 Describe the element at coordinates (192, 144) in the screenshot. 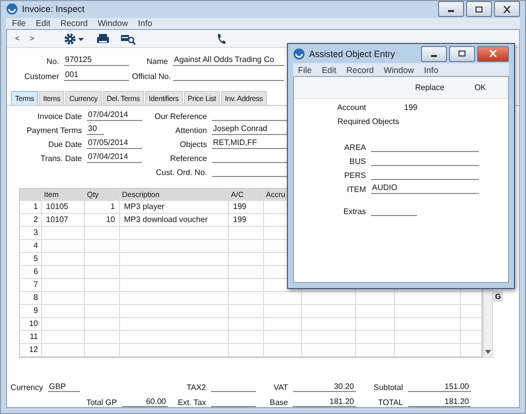

I see `field-label: Objects` at that location.